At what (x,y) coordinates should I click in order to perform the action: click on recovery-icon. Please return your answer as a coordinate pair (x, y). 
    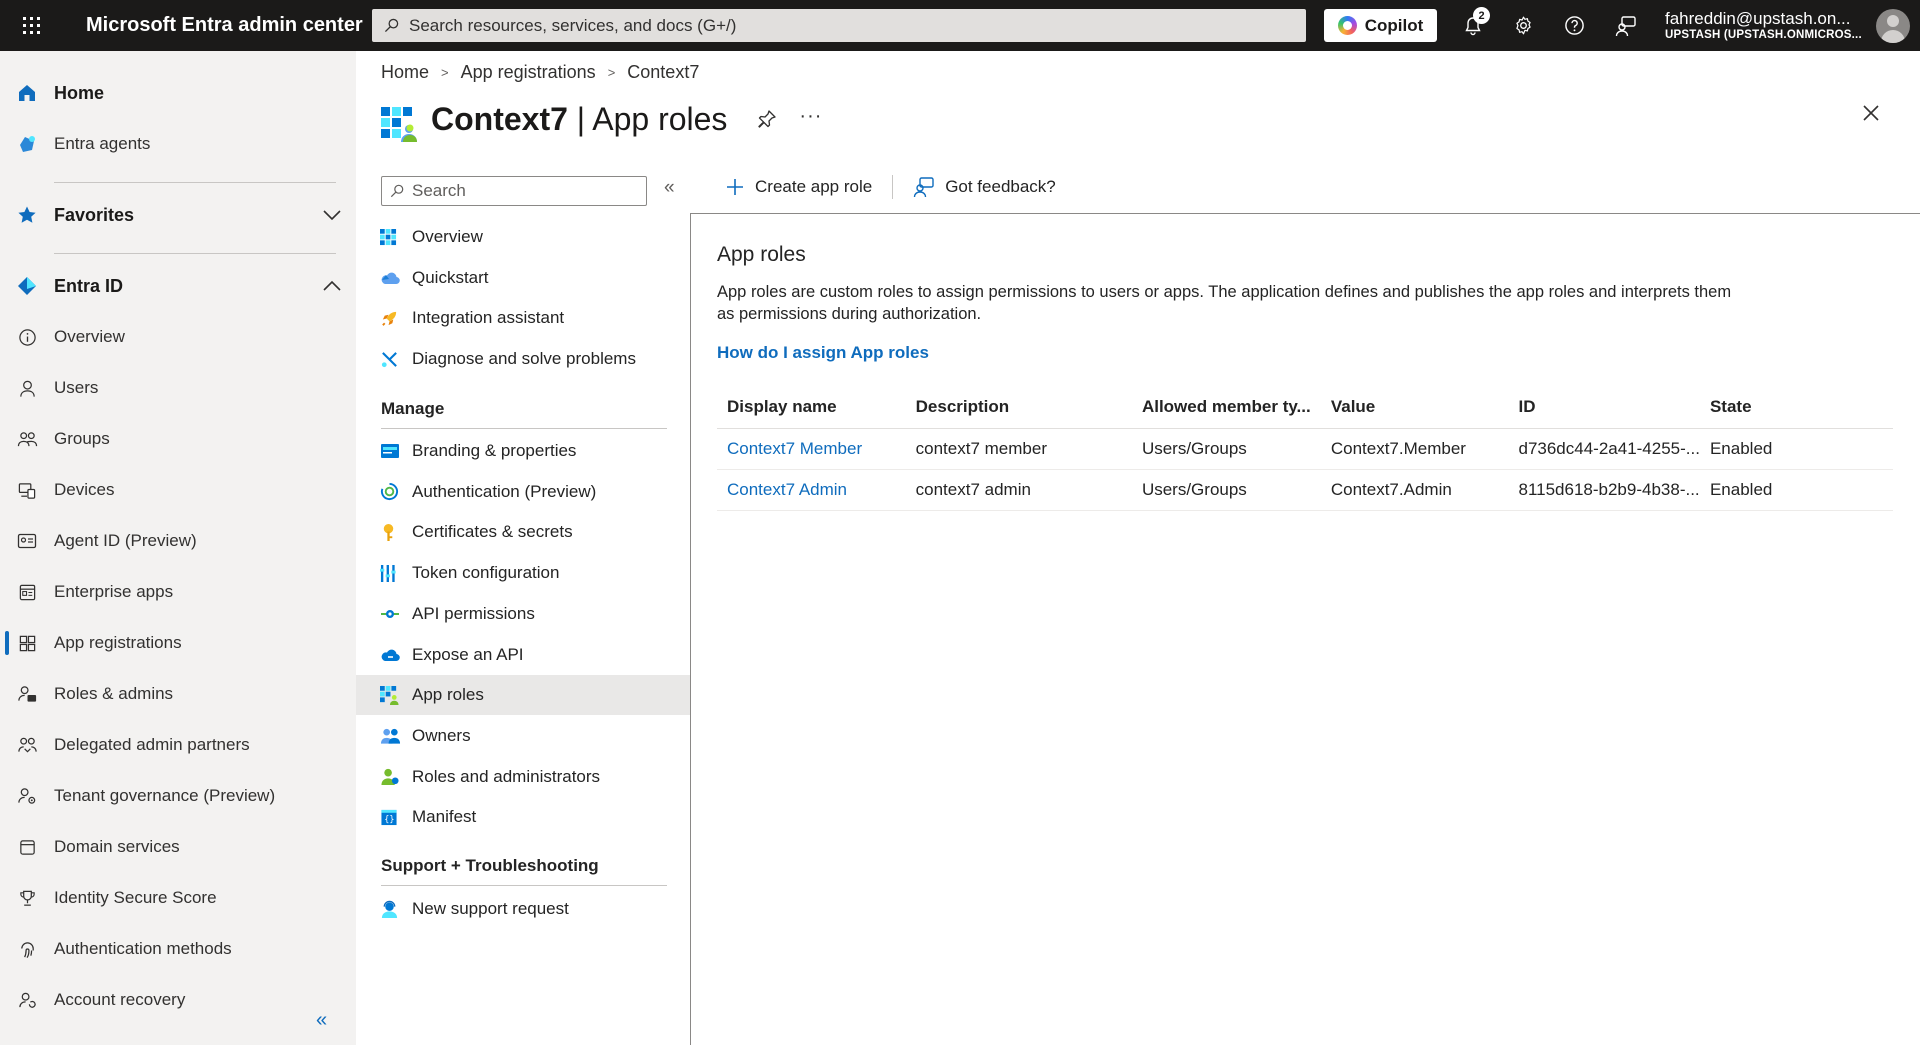
    Looking at the image, I should click on (27, 1000).